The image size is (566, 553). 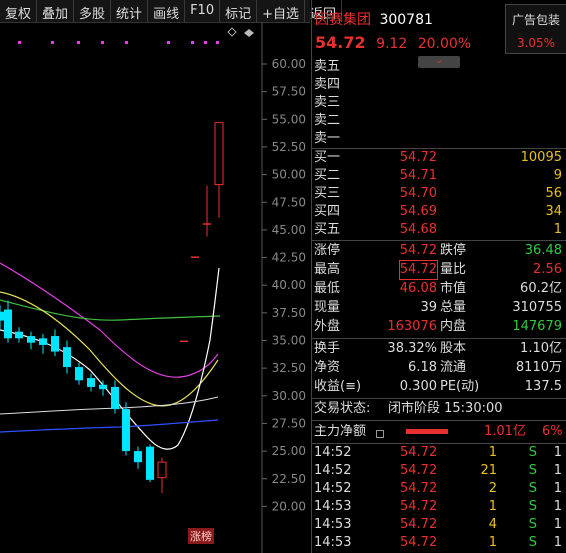 I want to click on bid-row: 买二 54.71 9, so click(x=438, y=176).